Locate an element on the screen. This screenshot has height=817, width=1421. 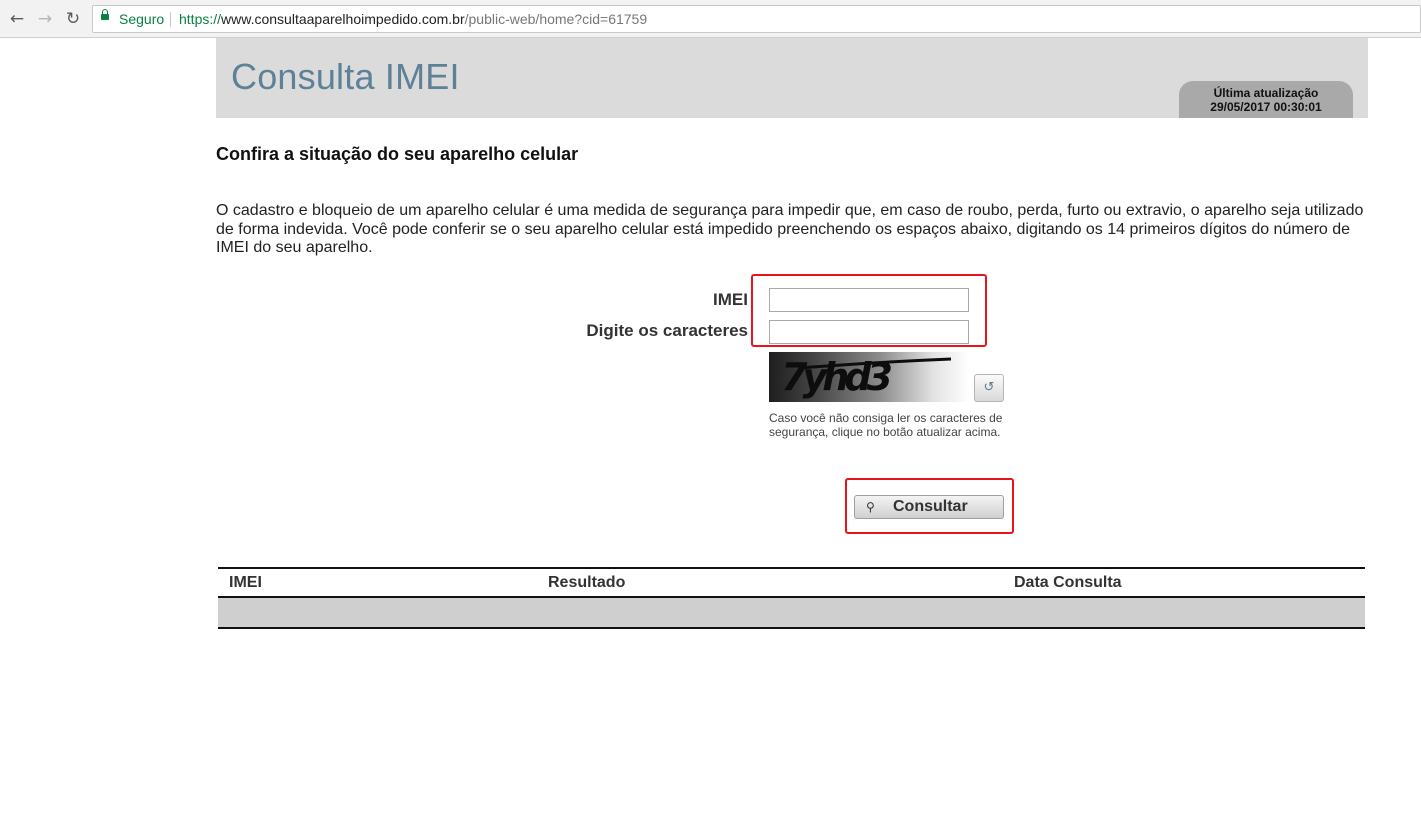
refresh-icon: ↺ is located at coordinates (989, 387).